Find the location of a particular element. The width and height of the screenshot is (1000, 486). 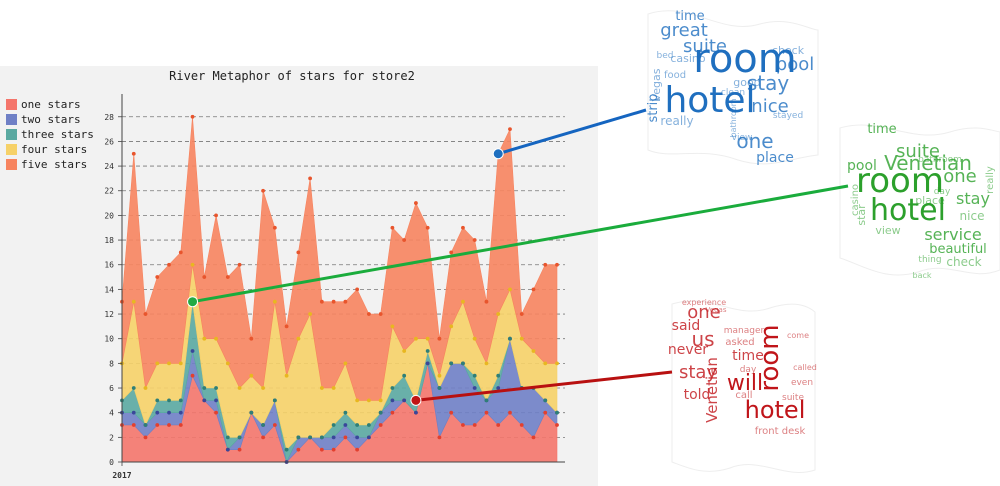

cloud-word: time is located at coordinates (748, 356).